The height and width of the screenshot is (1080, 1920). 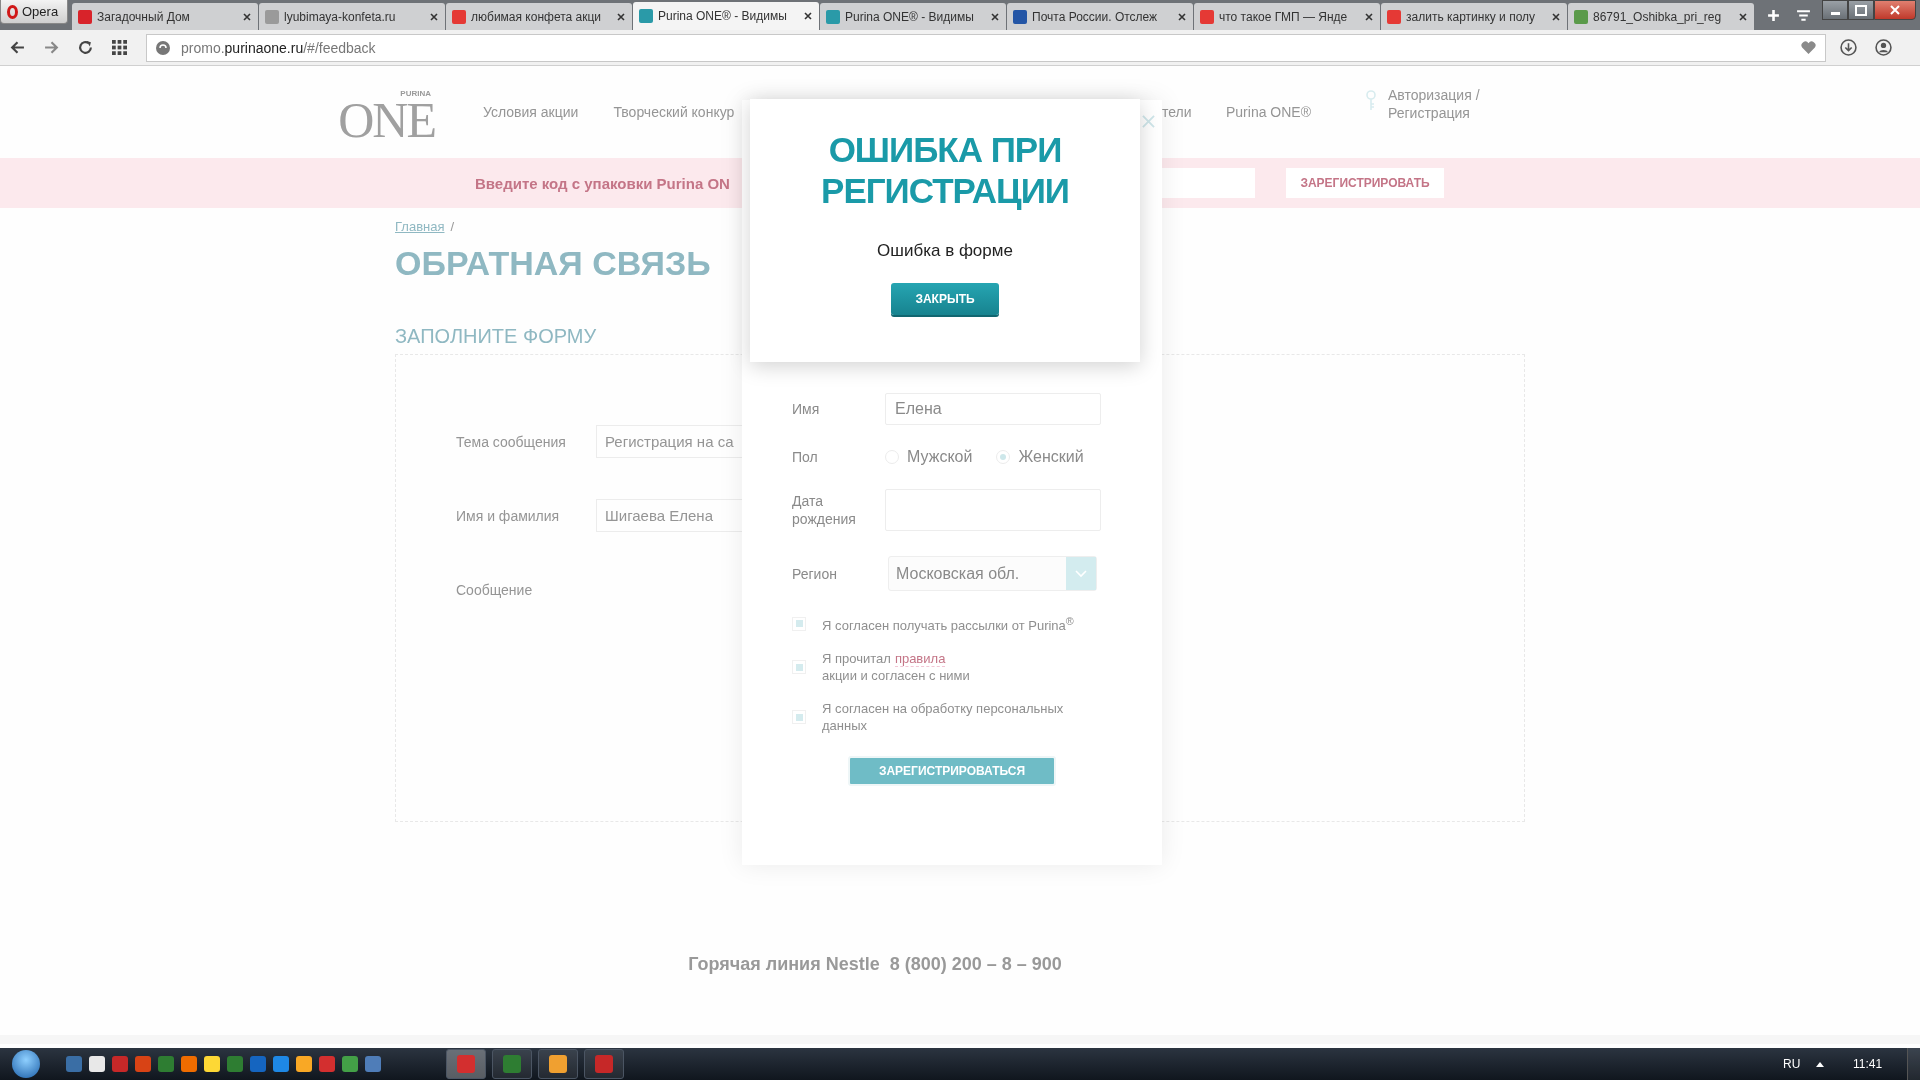 I want to click on heart-icon, so click(x=1808, y=47).